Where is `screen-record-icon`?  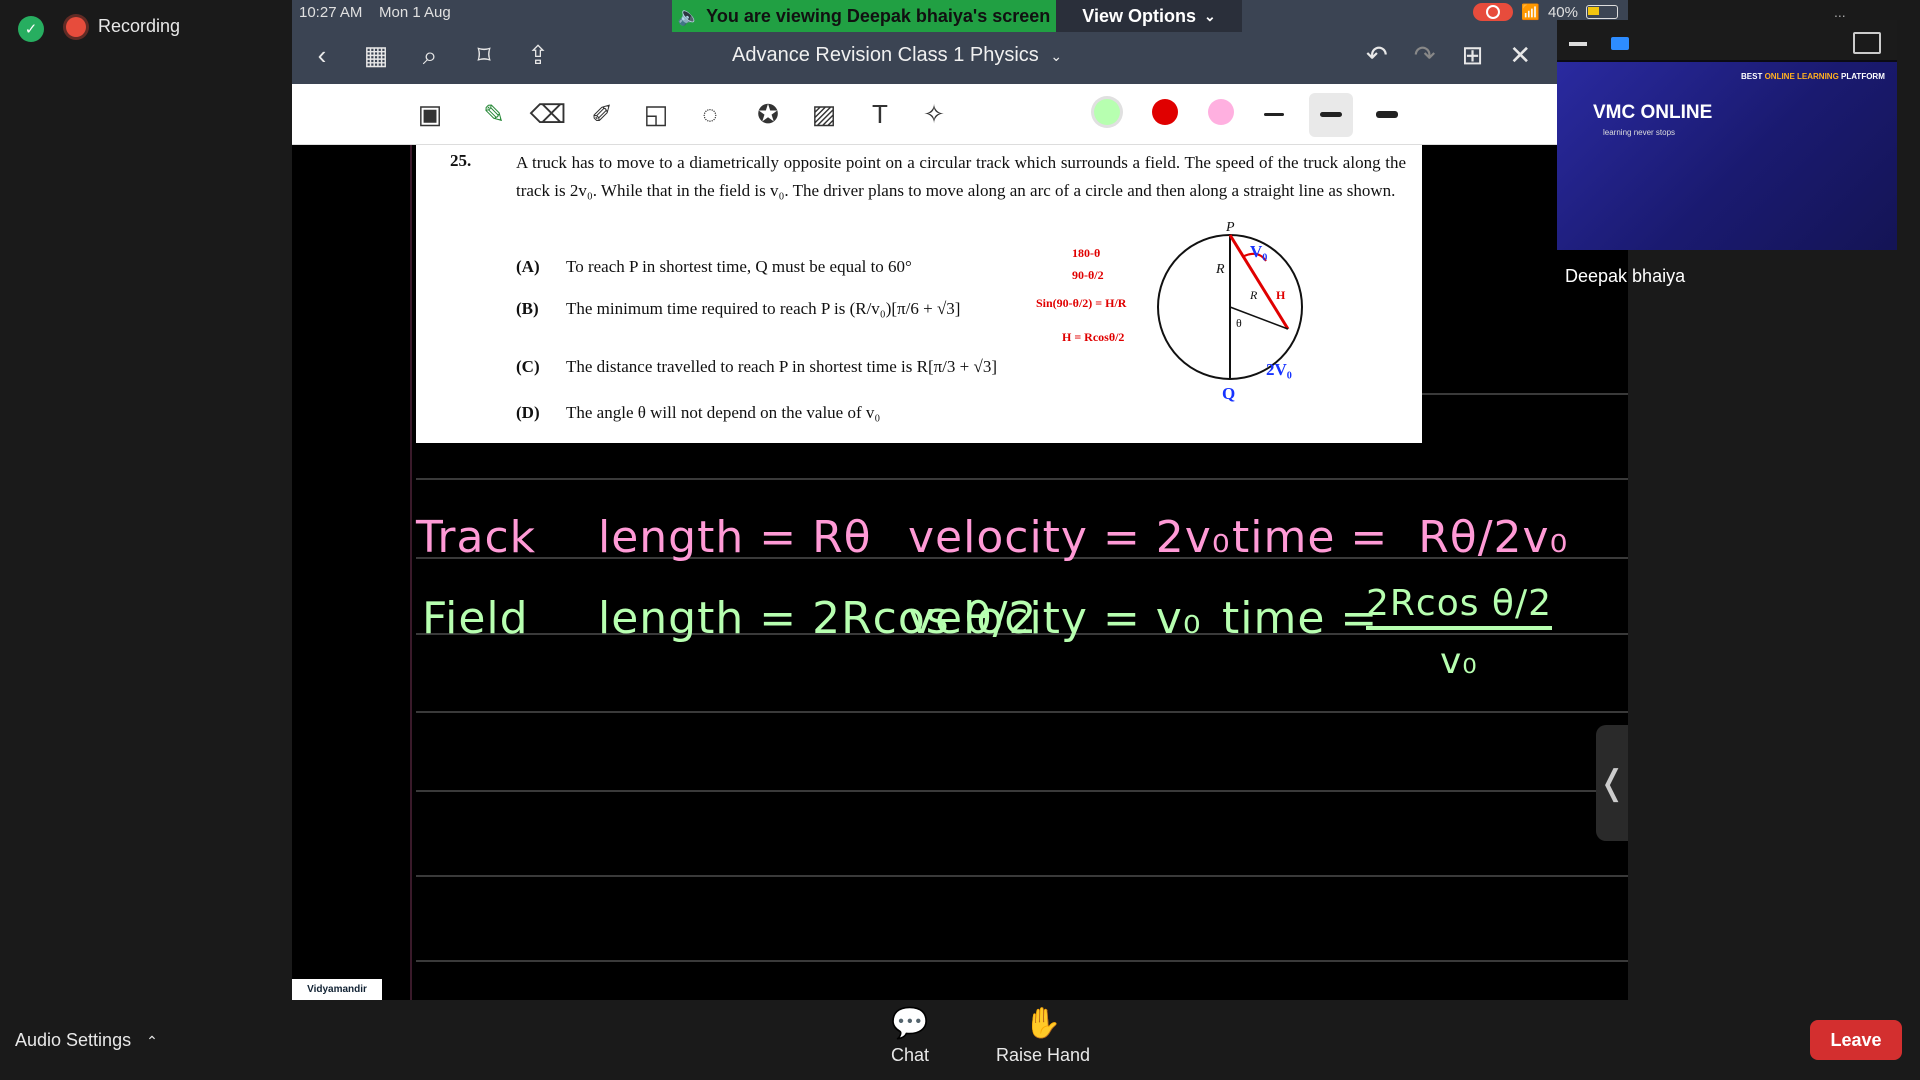 screen-record-icon is located at coordinates (1493, 12).